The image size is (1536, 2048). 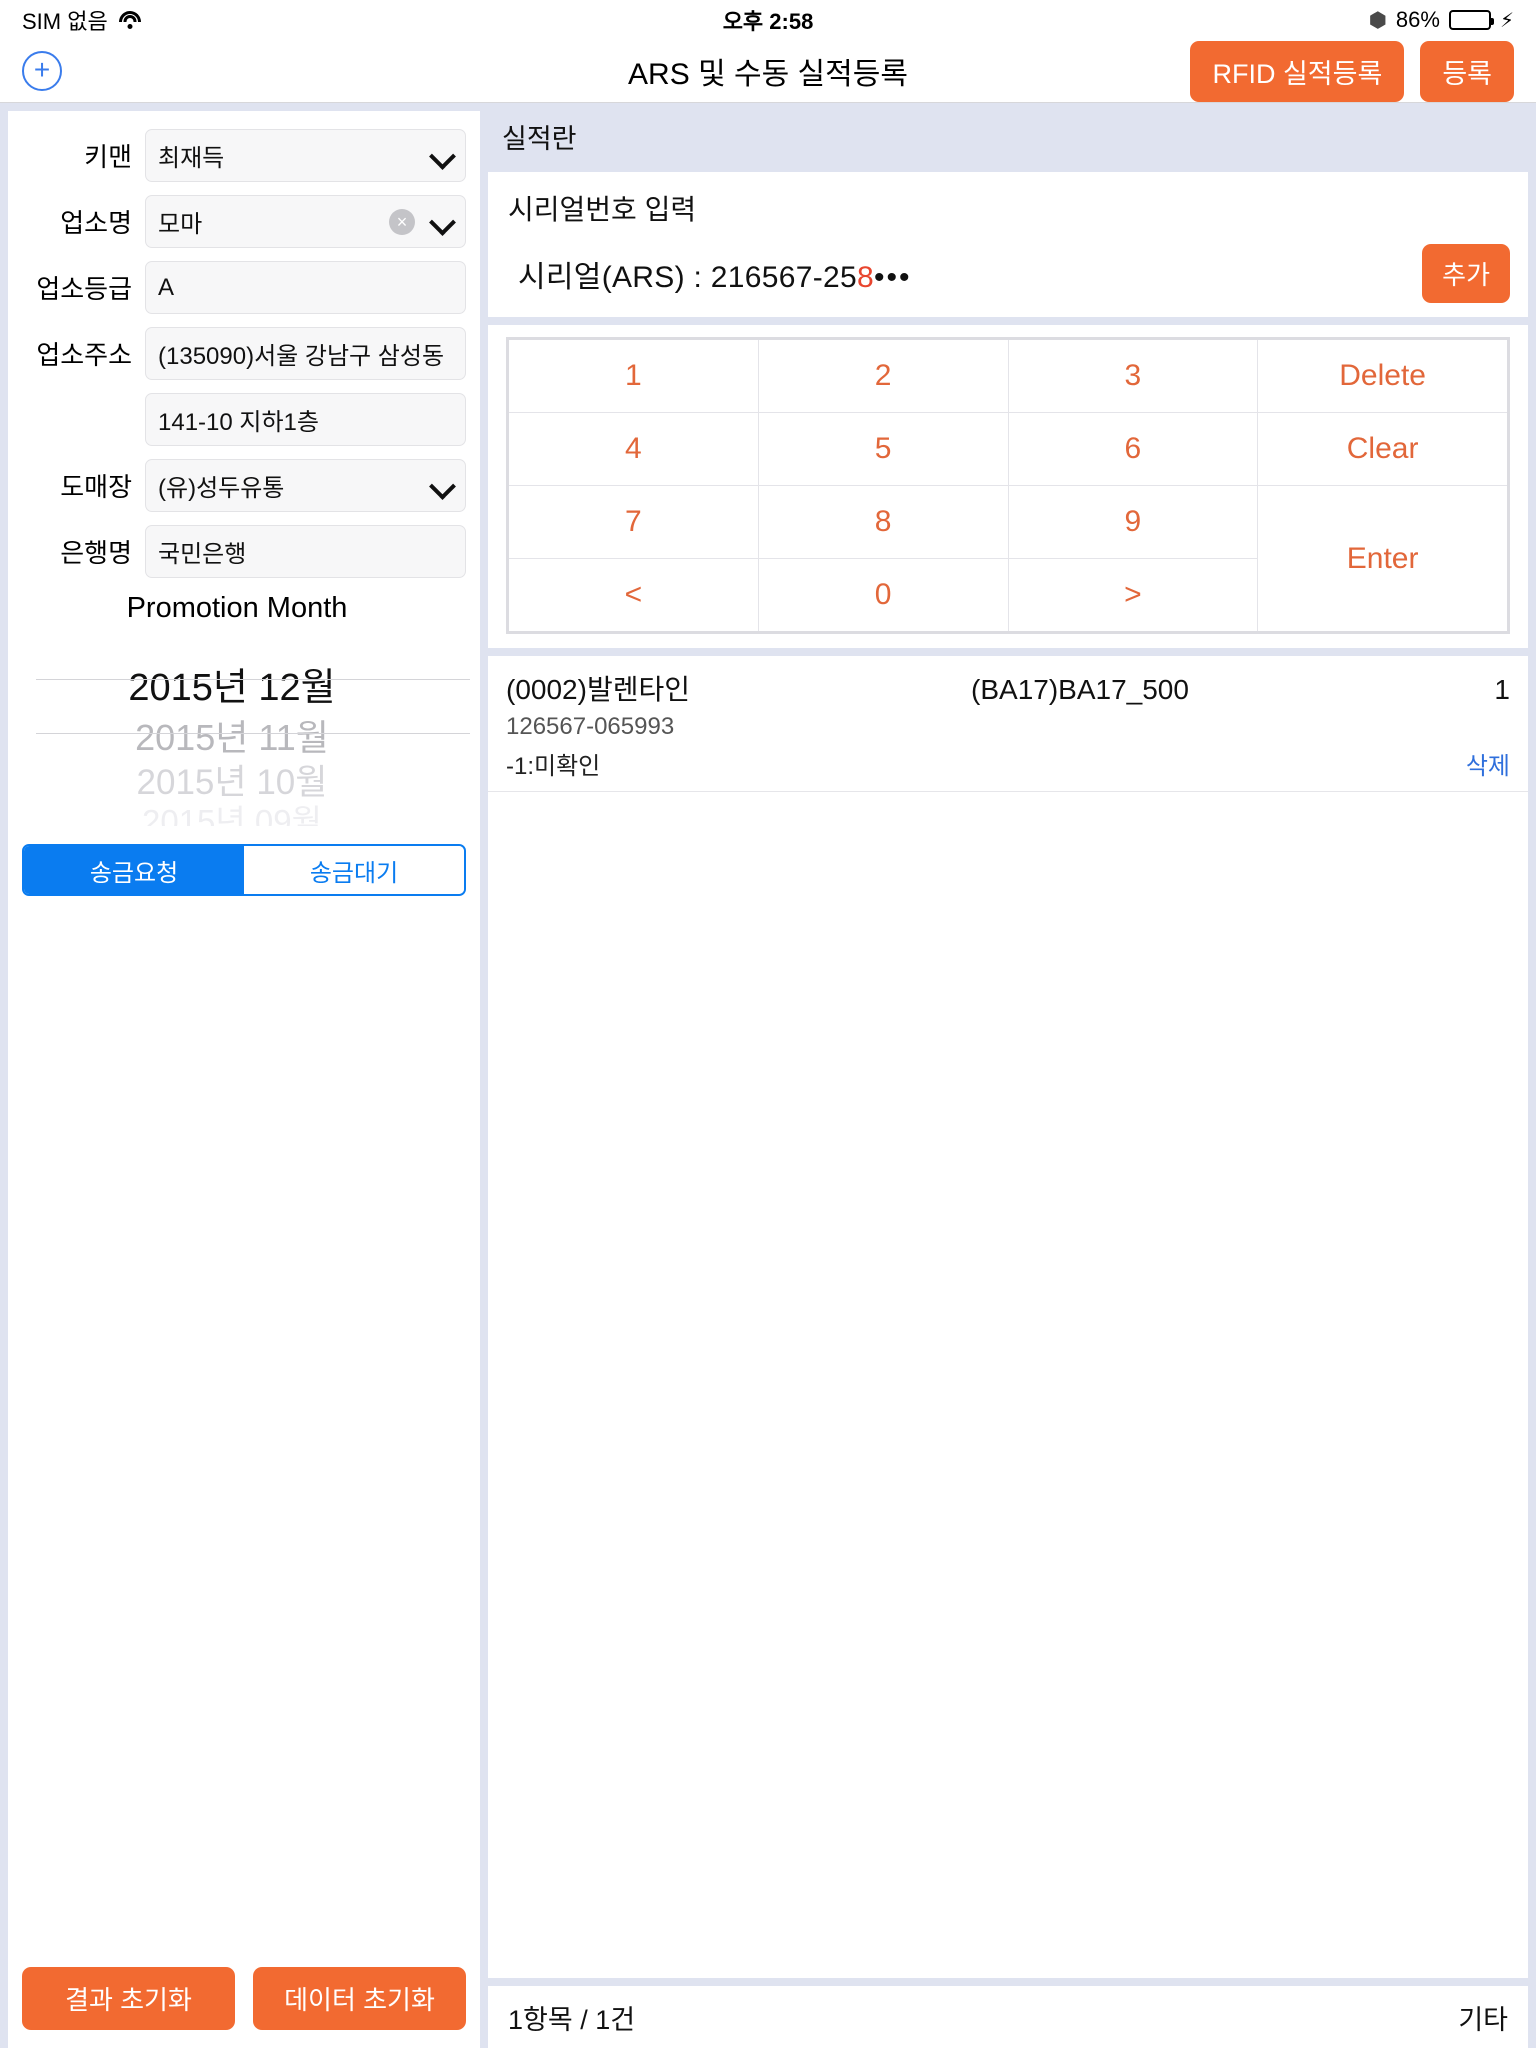 I want to click on key-4: 4, so click(x=633, y=449).